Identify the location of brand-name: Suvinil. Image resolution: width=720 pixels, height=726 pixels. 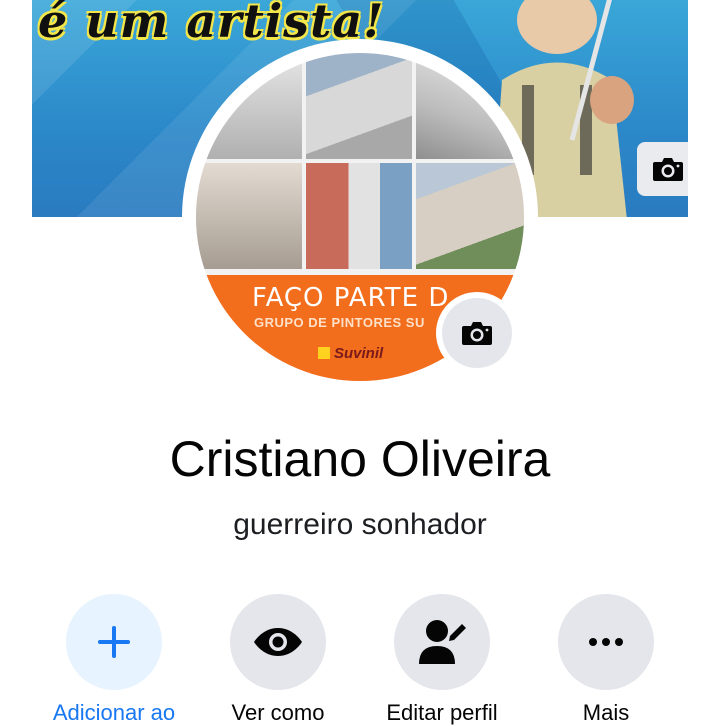
(359, 353).